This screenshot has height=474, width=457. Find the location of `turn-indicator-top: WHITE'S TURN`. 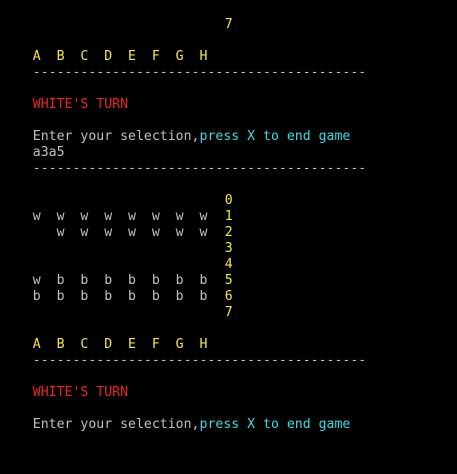

turn-indicator-top: WHITE'S TURN is located at coordinates (64, 96).